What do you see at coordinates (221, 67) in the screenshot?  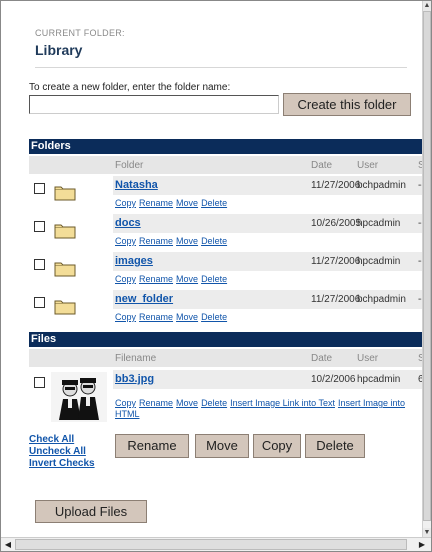 I see `divider` at bounding box center [221, 67].